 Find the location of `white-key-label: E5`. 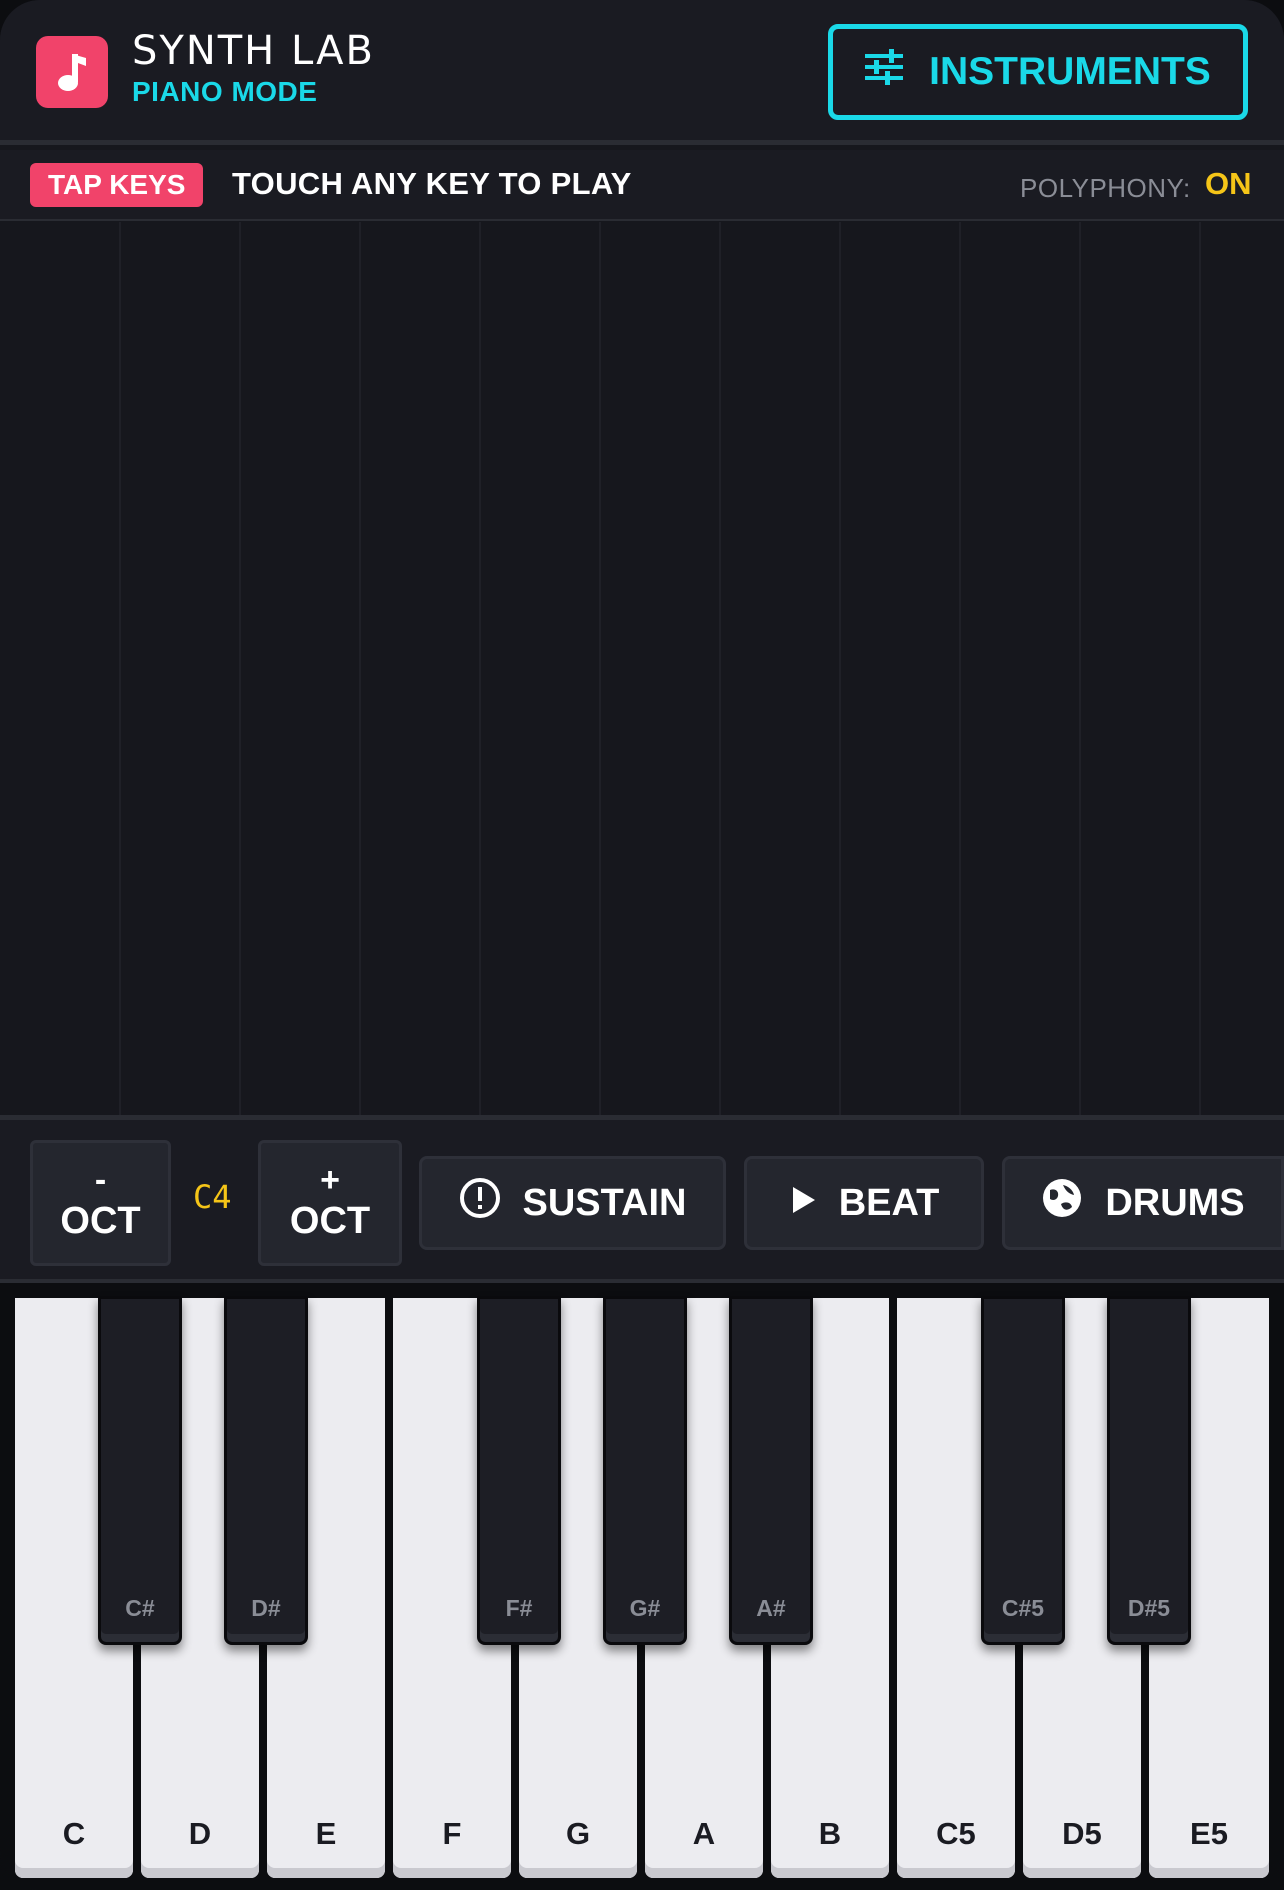

white-key-label: E5 is located at coordinates (1209, 1833).